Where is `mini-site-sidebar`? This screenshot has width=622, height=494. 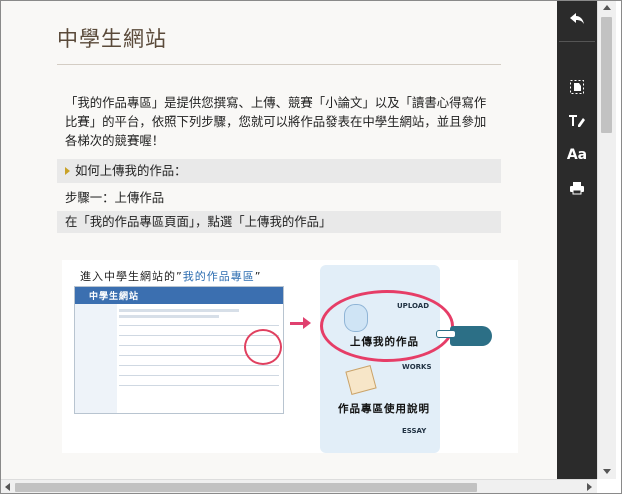
mini-site-sidebar is located at coordinates (96, 358).